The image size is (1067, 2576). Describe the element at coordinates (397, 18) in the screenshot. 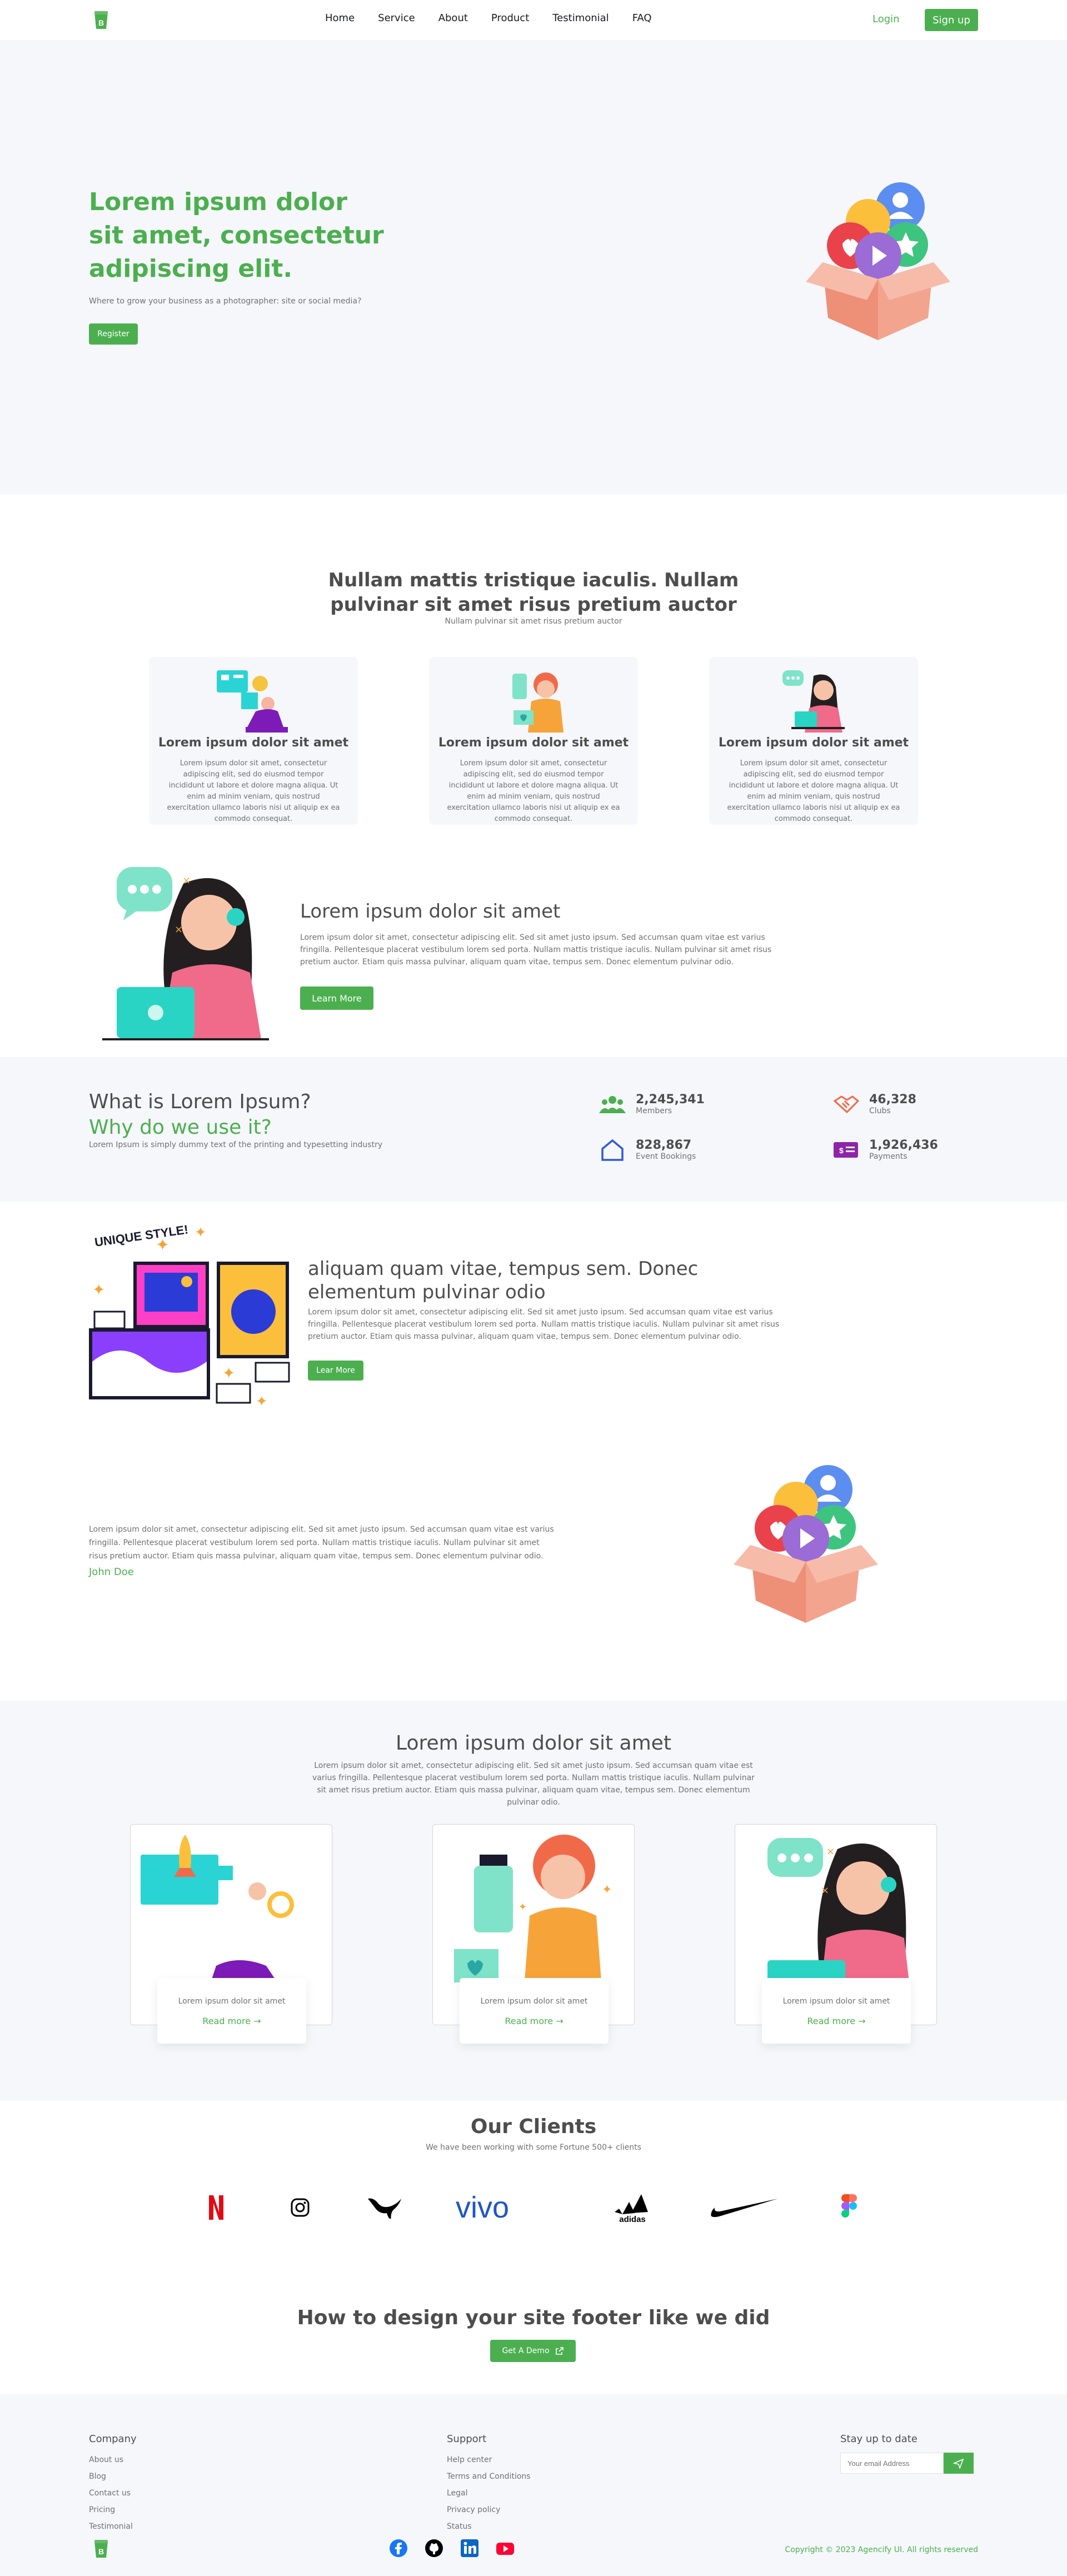

I see `nav-service: Service` at that location.